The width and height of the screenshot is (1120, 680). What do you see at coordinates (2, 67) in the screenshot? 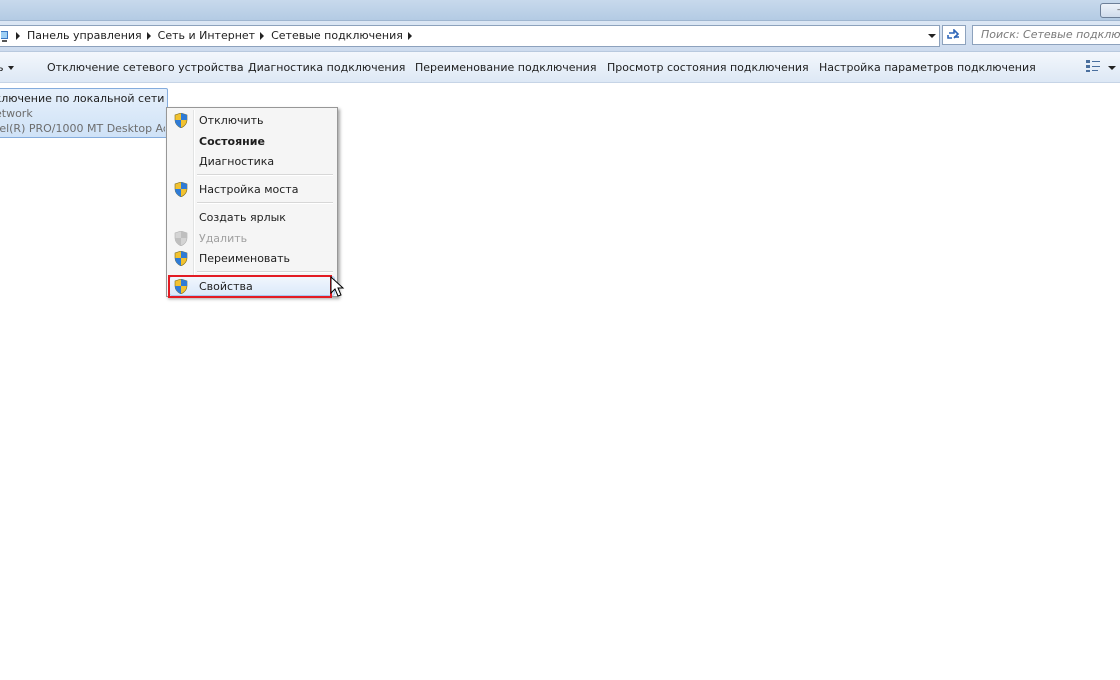
I see `organize-label: ь` at bounding box center [2, 67].